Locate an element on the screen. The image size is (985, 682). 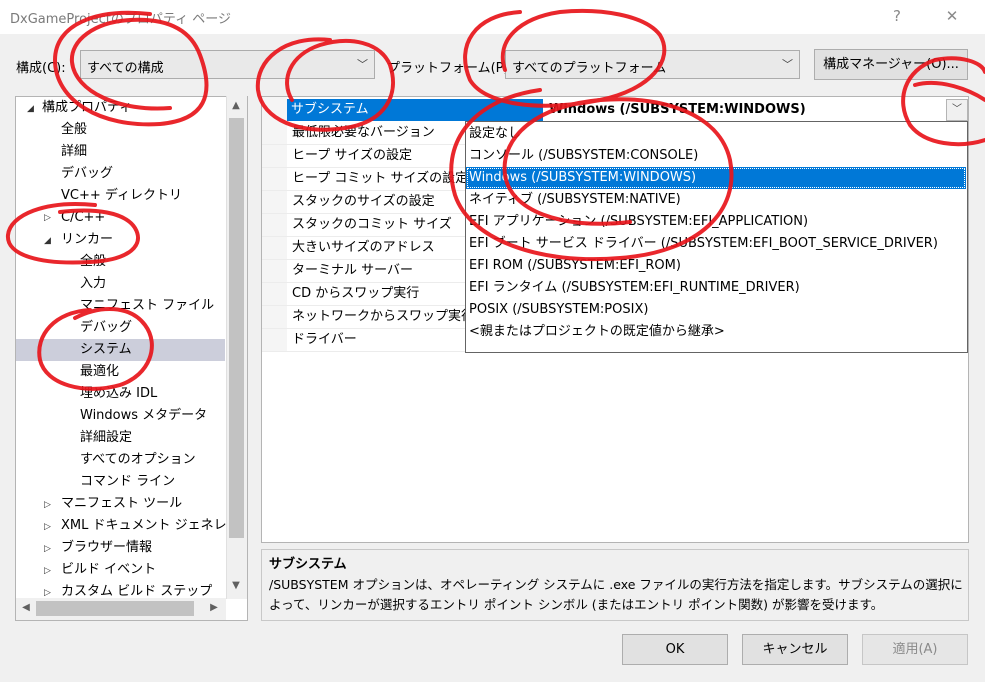
tree-item-manifest-file: マニフェスト ファイル is located at coordinates (147, 306).